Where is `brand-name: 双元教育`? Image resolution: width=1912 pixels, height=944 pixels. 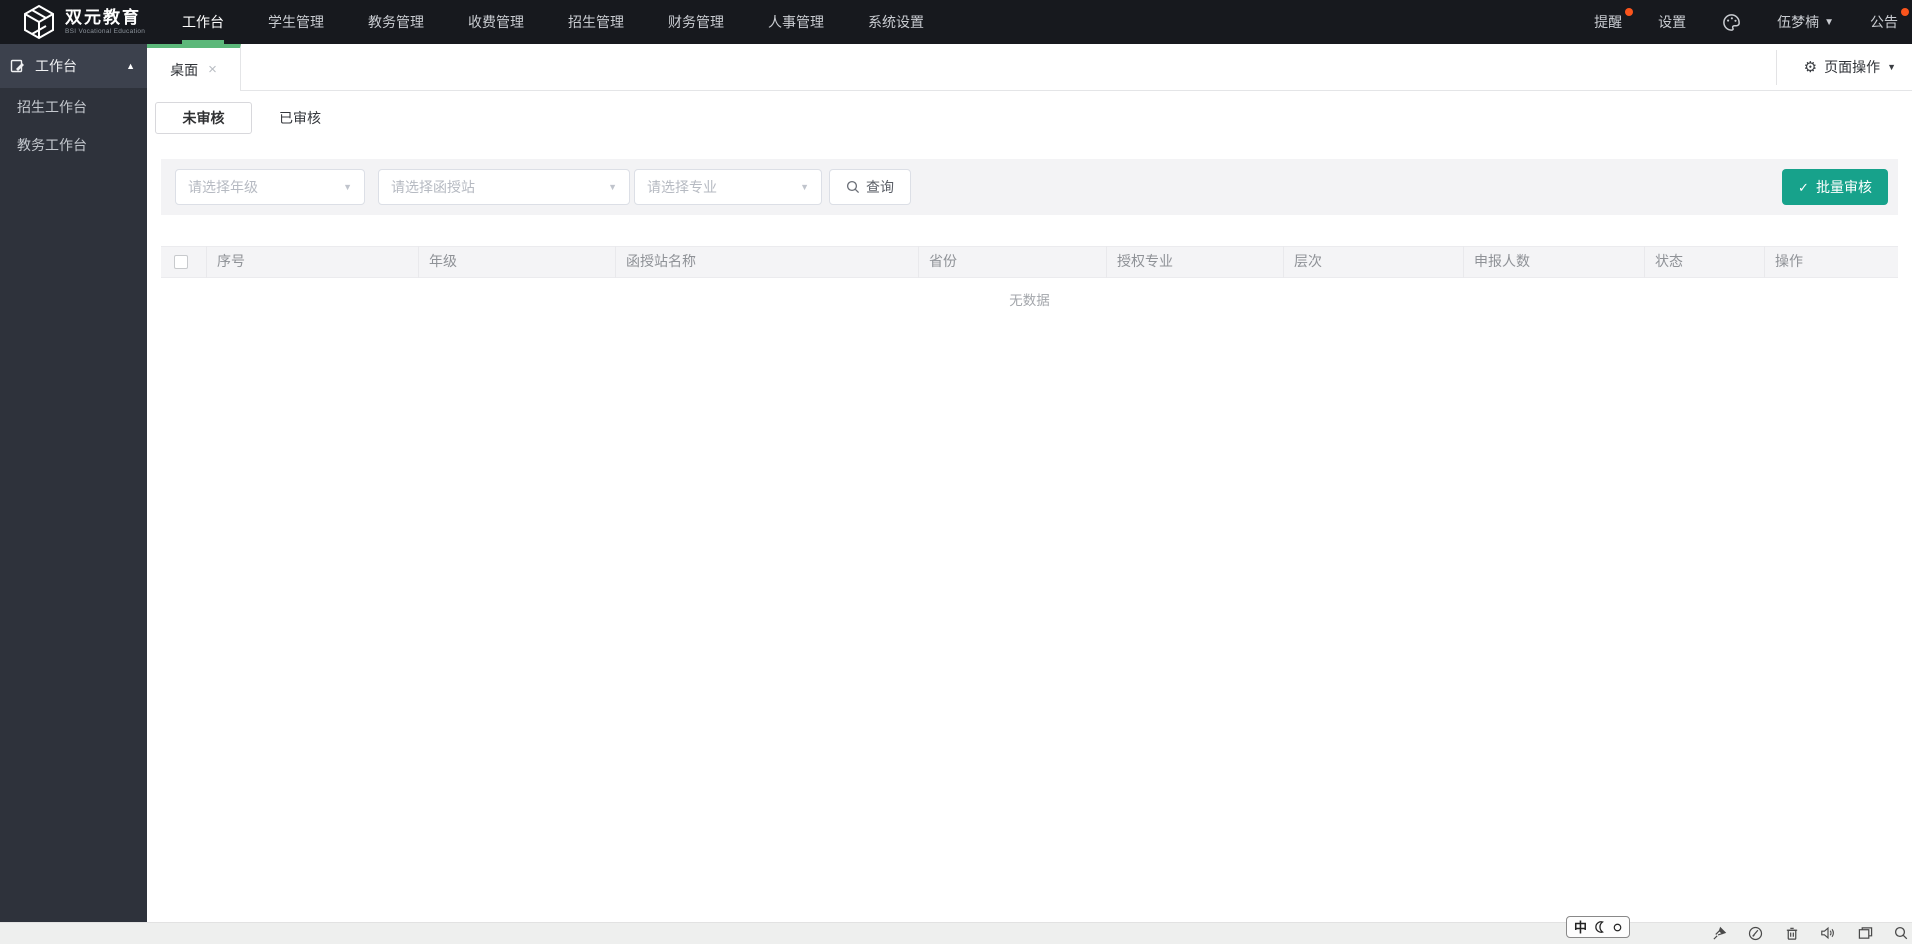 brand-name: 双元教育 is located at coordinates (103, 17).